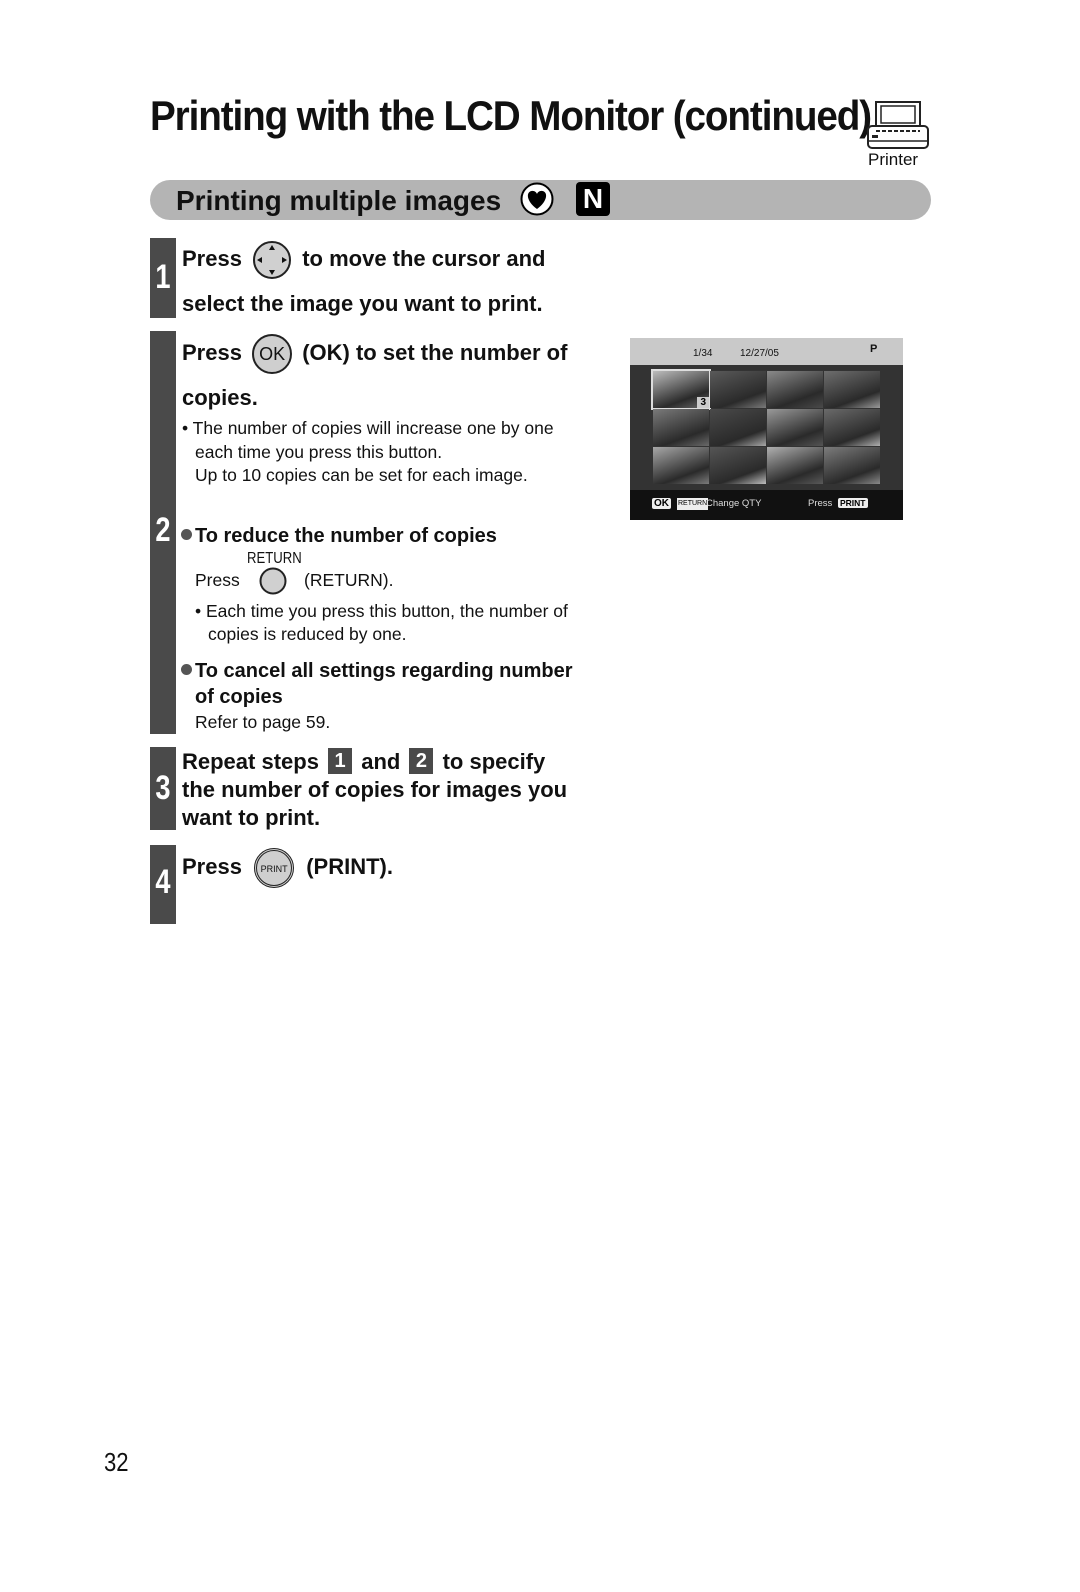  Describe the element at coordinates (273, 581) in the screenshot. I see `return-button-icon` at that location.